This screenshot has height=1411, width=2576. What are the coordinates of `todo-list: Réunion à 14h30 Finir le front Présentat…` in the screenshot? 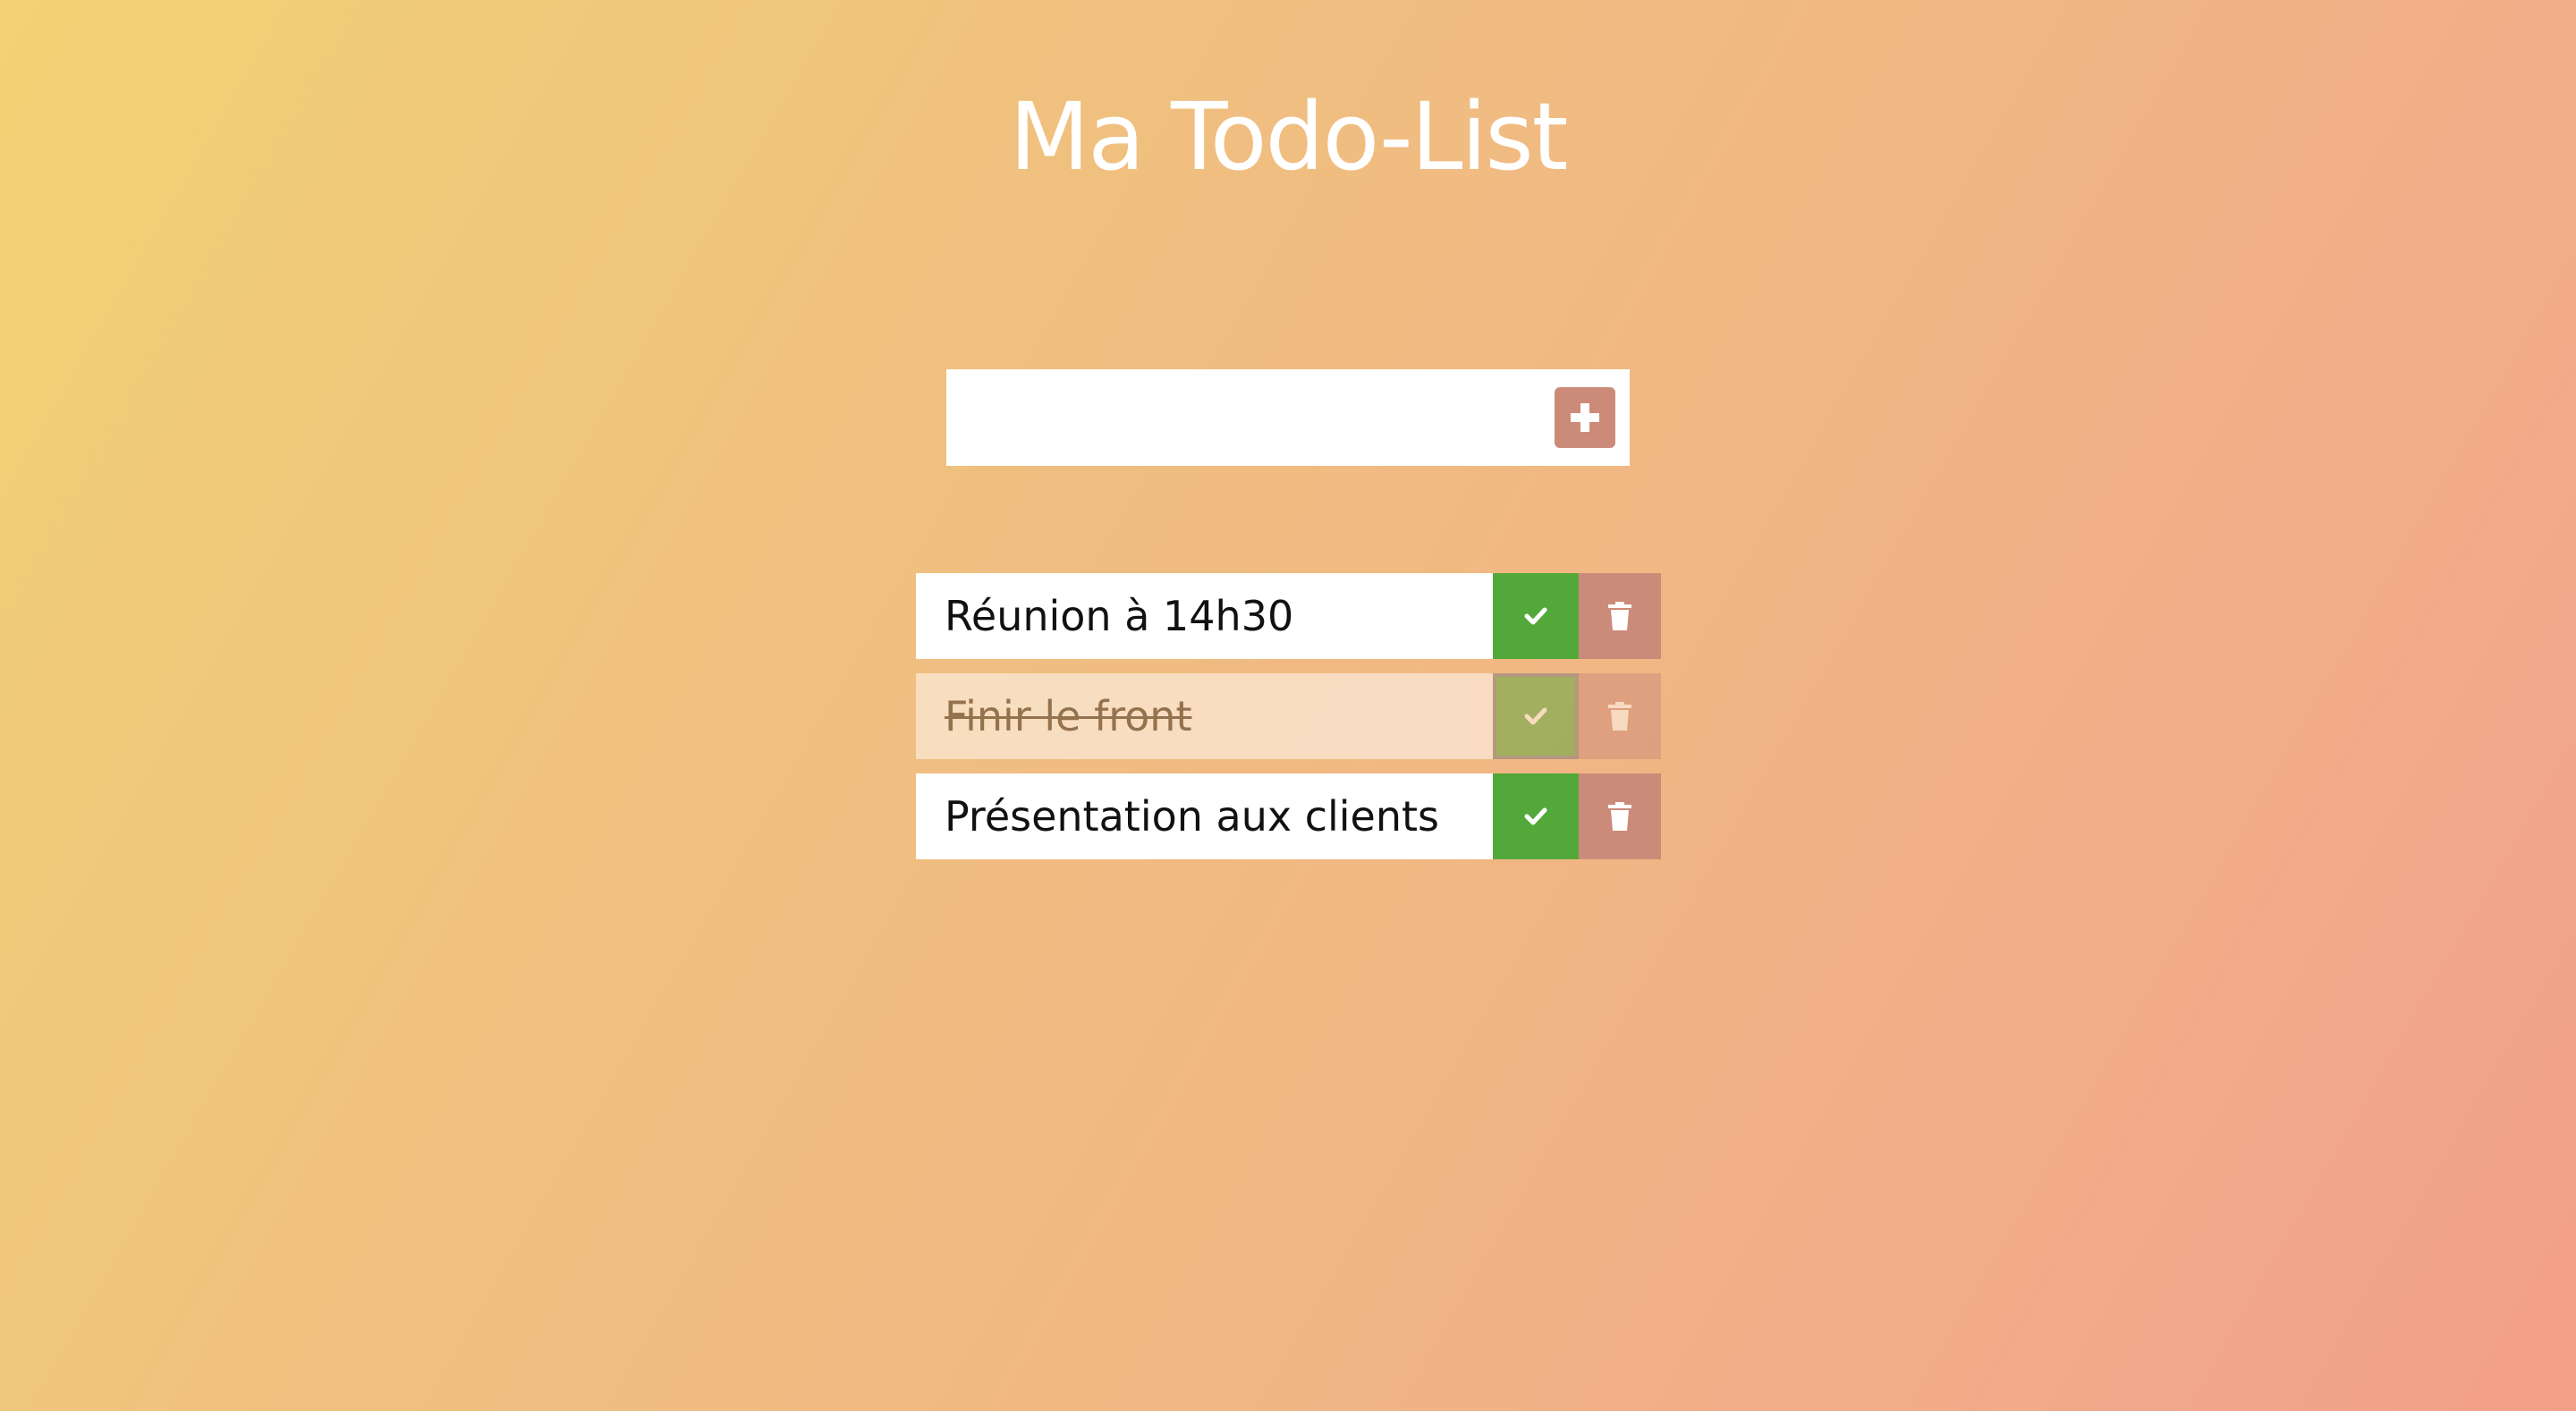 It's located at (1288, 723).